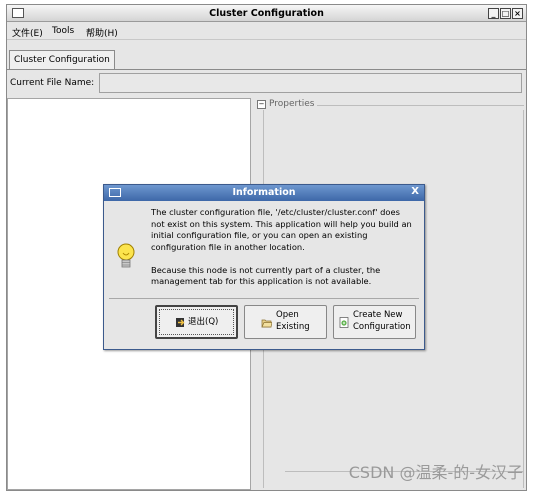 The width and height of the screenshot is (535, 493). I want to click on create-line-1: Create New, so click(378, 315).